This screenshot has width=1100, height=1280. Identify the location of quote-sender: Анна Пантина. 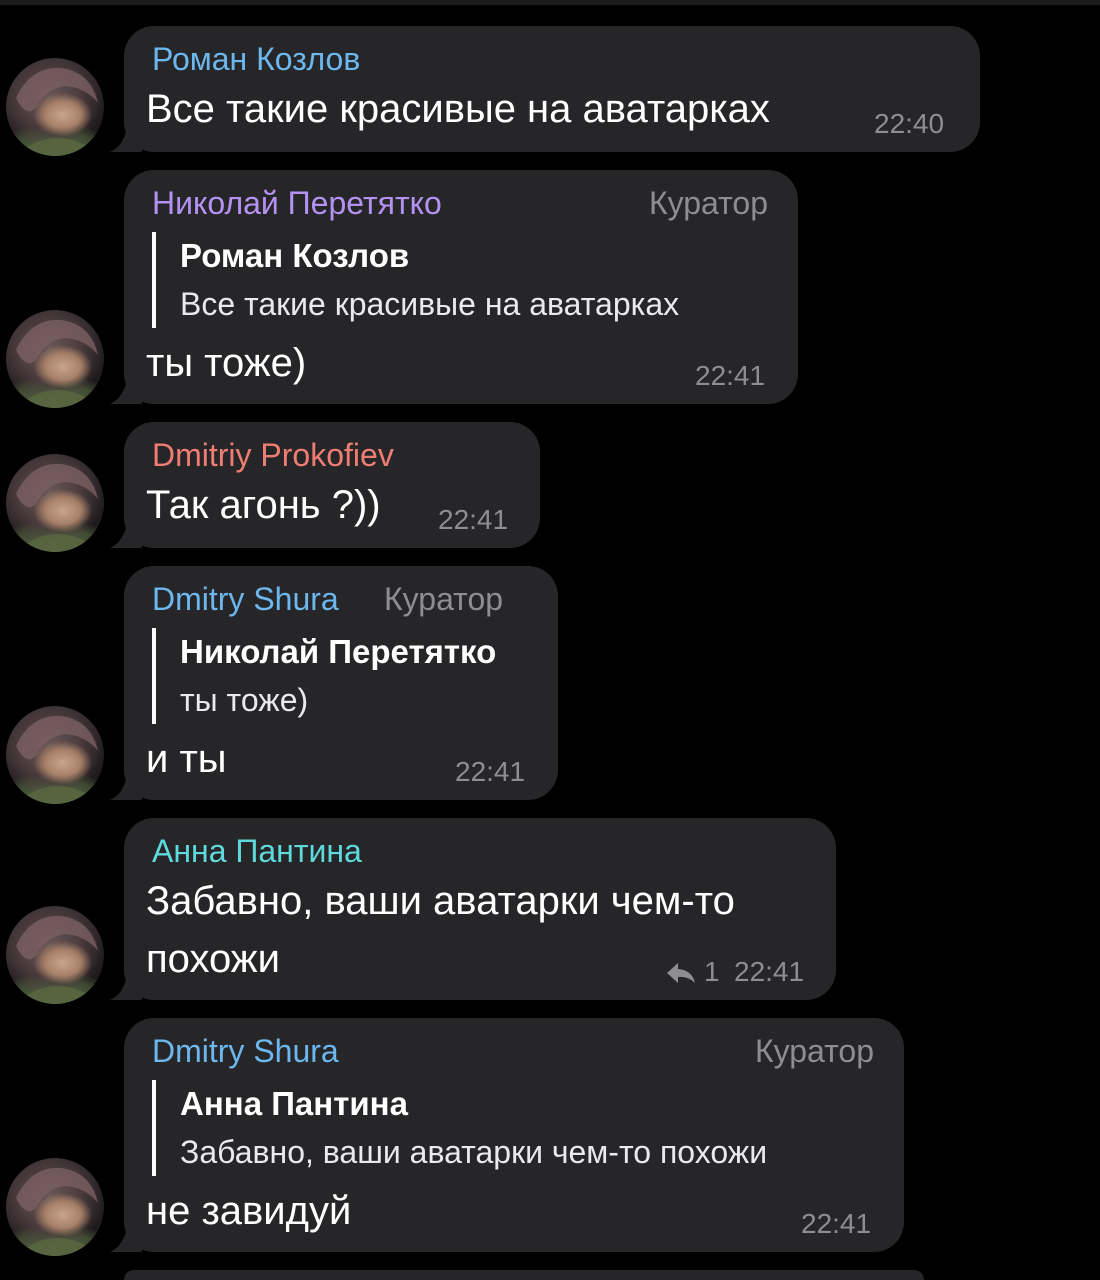
(294, 1103).